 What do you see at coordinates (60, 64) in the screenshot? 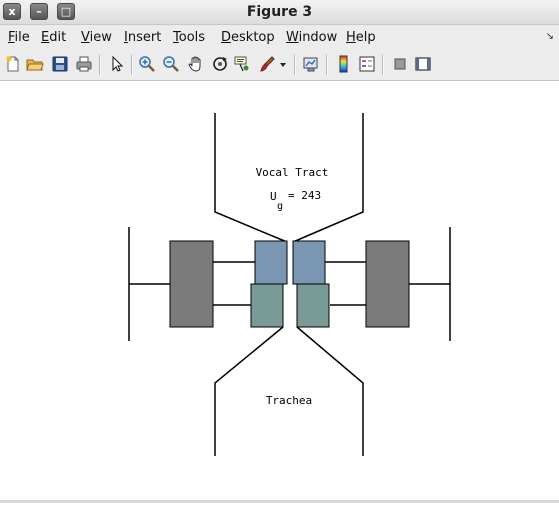
I see `save-icon` at bounding box center [60, 64].